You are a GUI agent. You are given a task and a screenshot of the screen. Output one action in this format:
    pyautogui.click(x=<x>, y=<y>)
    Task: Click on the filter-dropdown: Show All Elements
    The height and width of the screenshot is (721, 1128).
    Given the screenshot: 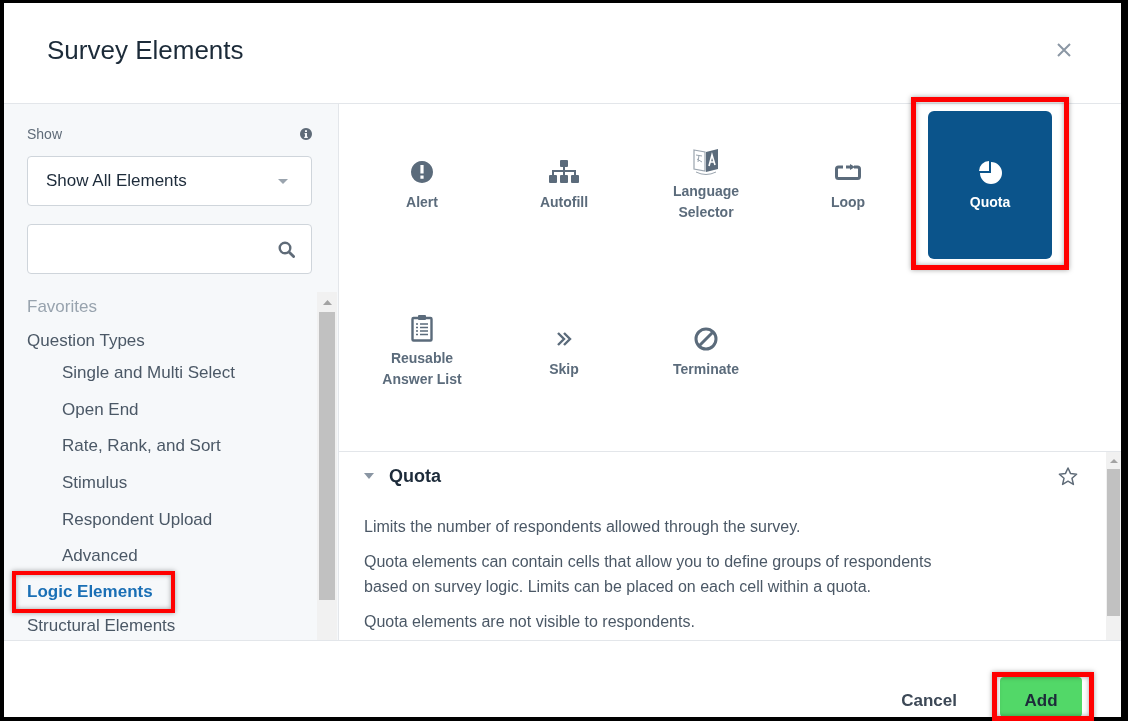 What is the action you would take?
    pyautogui.click(x=169, y=181)
    